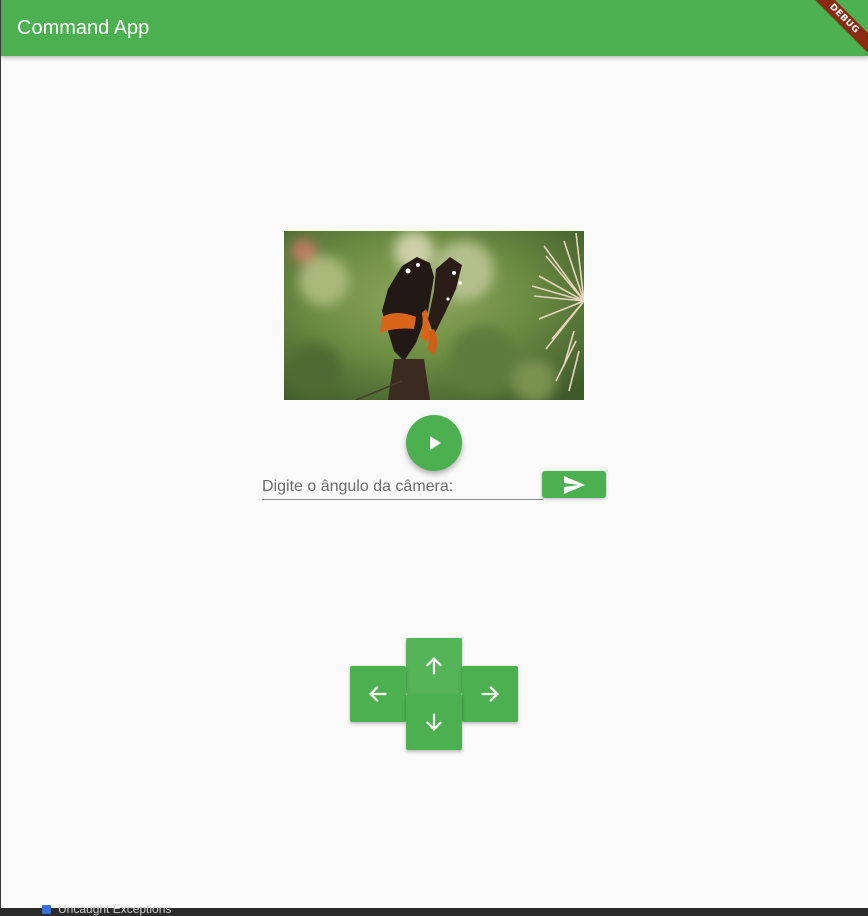 Image resolution: width=868 pixels, height=916 pixels. I want to click on uncaught-exceptions-label: Uncaught Exceptions, so click(115, 909).